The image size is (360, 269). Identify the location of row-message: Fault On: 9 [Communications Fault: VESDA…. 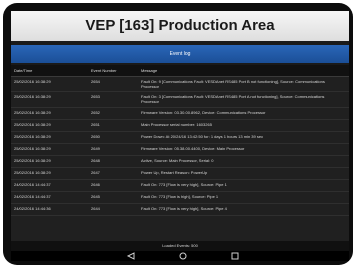
(233, 84).